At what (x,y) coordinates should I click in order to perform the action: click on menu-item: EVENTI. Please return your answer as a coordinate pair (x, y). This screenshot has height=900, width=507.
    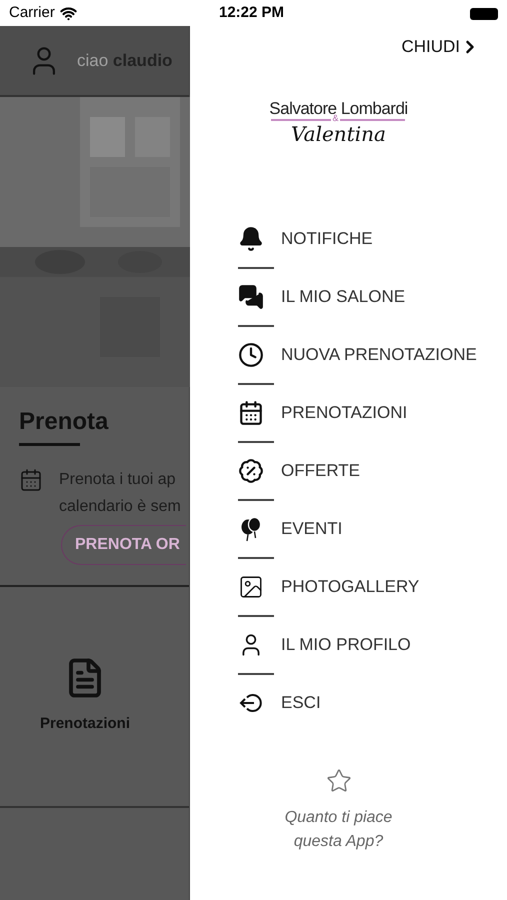
    Looking at the image, I should click on (372, 529).